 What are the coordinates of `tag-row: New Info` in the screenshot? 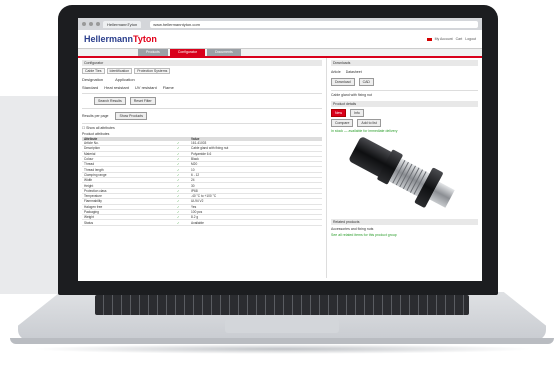 It's located at (404, 113).